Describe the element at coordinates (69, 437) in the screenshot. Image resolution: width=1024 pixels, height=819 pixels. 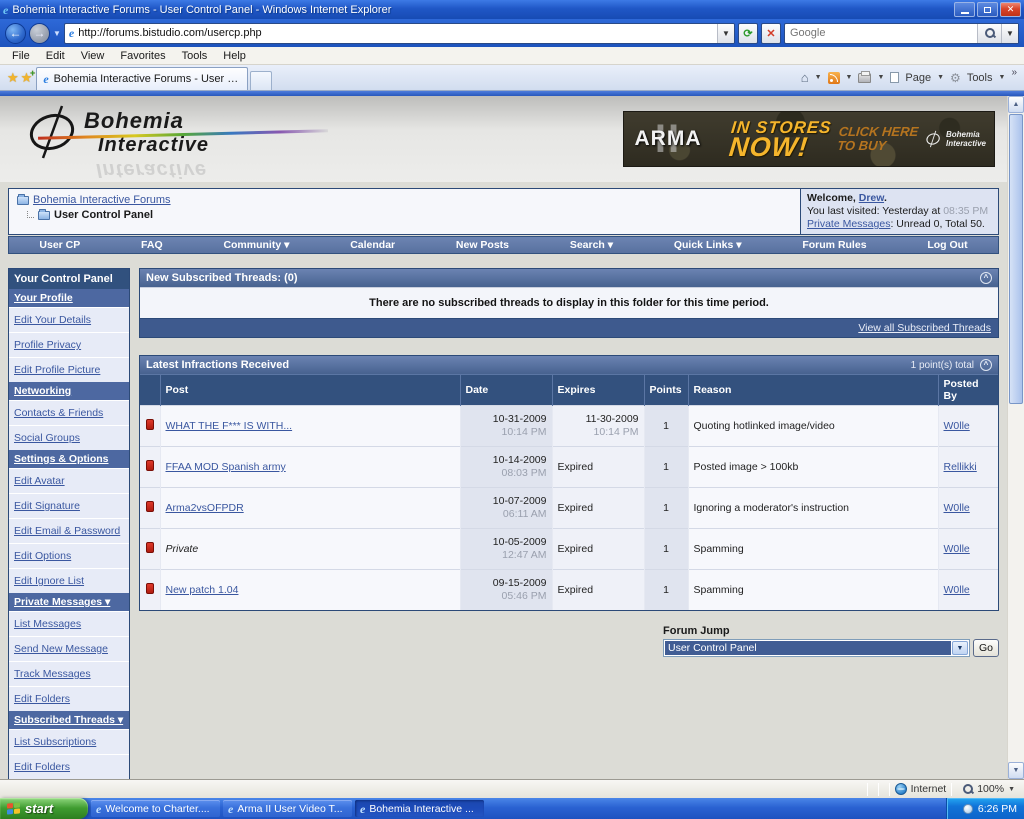
I see `sidebar-item-social-groups: Social Groups` at that location.